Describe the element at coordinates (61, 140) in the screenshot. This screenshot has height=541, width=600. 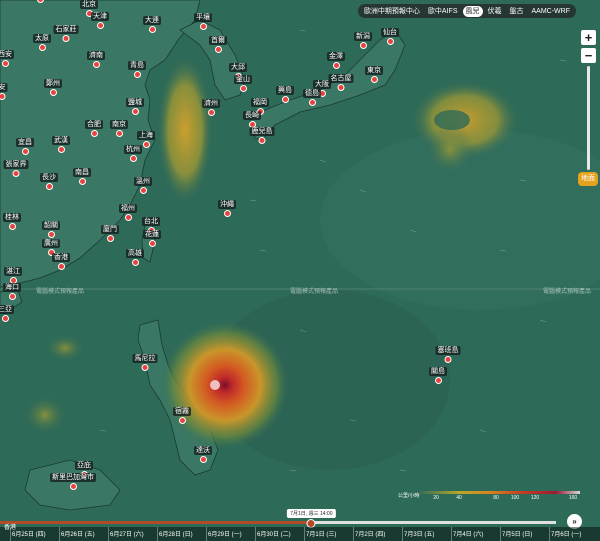
I see `city-label: 武漢` at that location.